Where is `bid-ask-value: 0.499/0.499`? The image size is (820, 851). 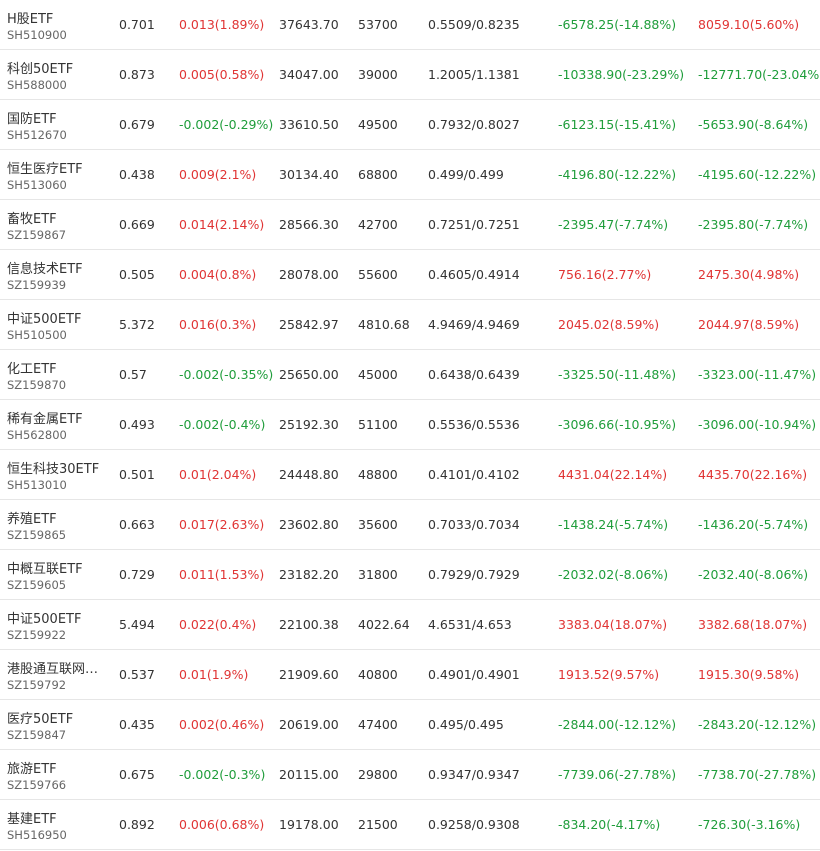 bid-ask-value: 0.499/0.499 is located at coordinates (466, 174).